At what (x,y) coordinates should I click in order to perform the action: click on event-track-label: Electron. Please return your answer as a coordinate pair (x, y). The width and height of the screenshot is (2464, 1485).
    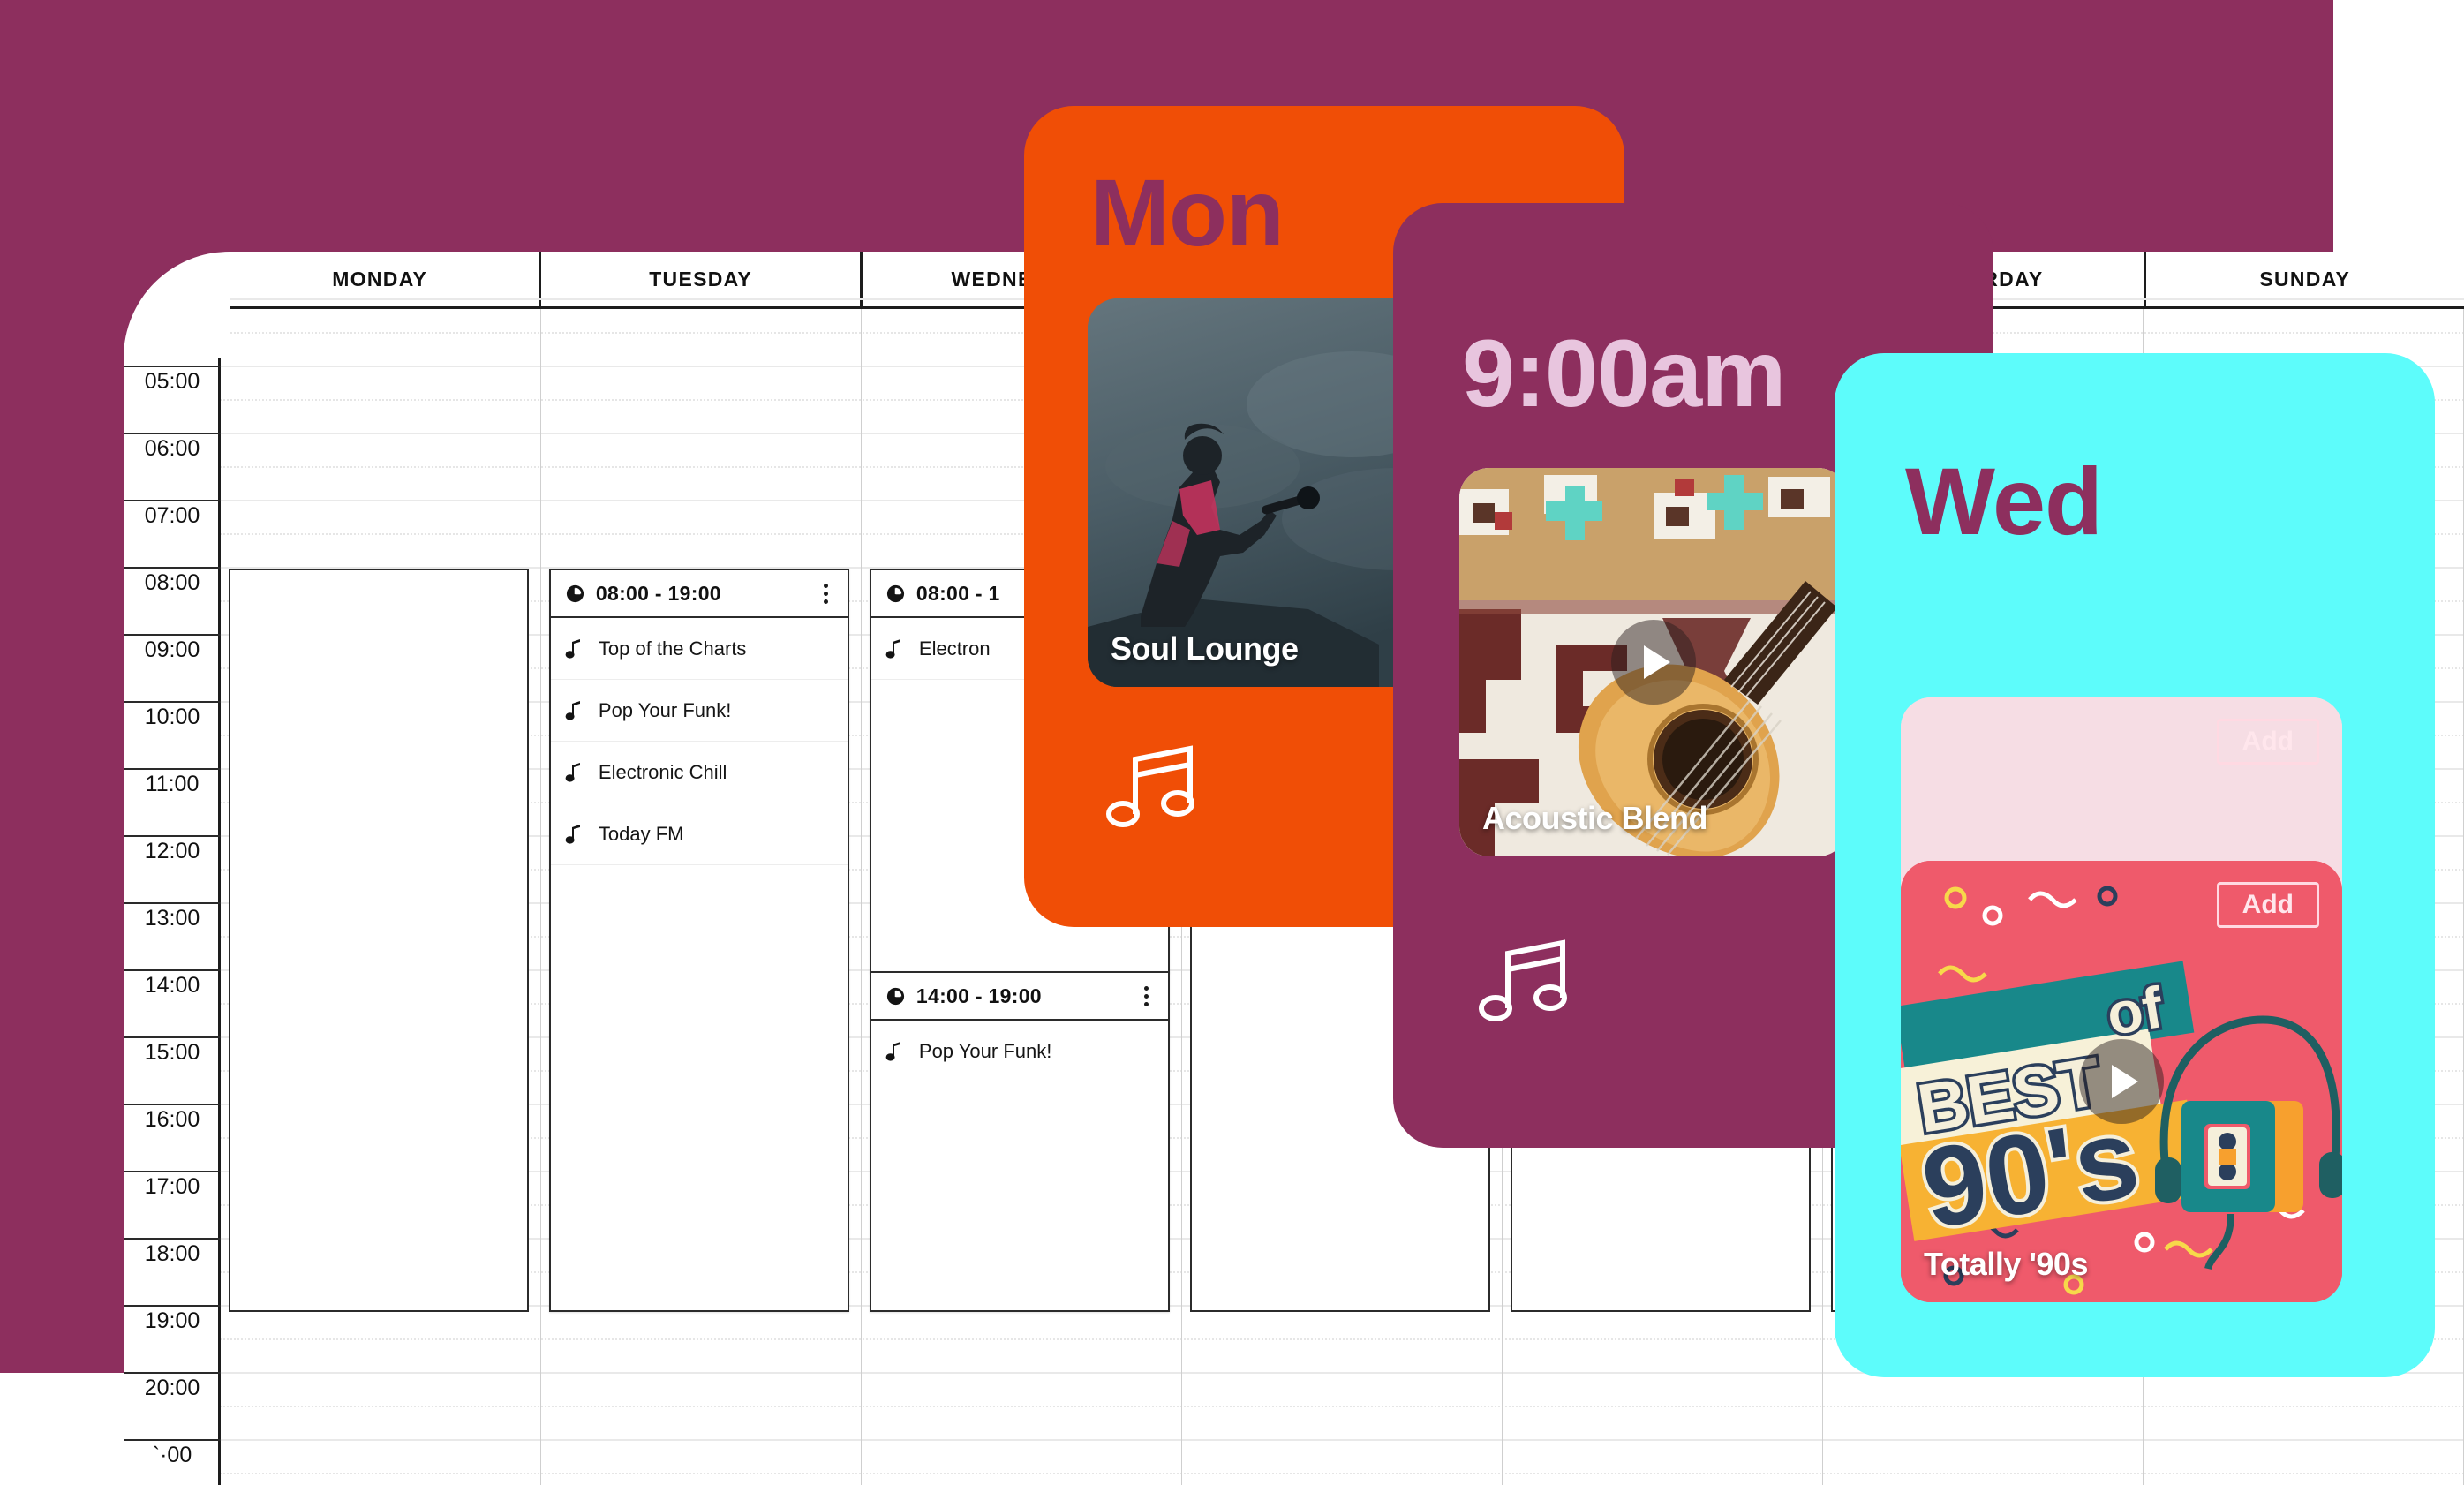
    Looking at the image, I should click on (954, 648).